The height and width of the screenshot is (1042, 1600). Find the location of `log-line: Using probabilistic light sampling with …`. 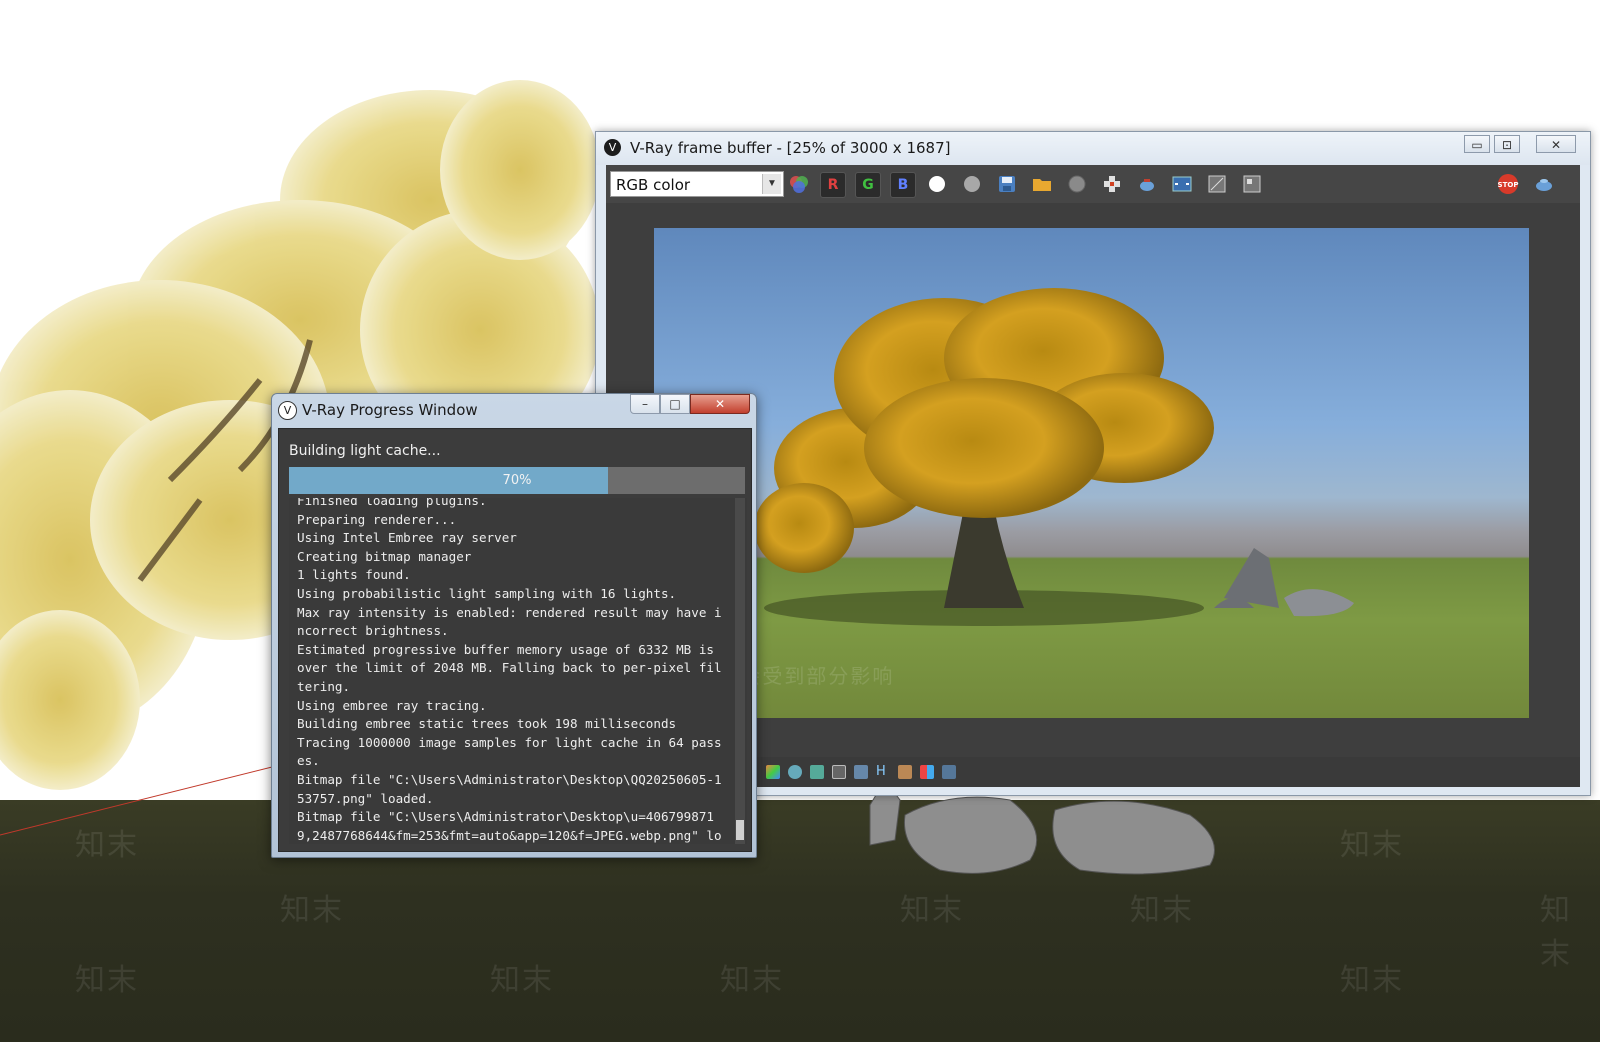

log-line: Using probabilistic light sampling with … is located at coordinates (487, 593).